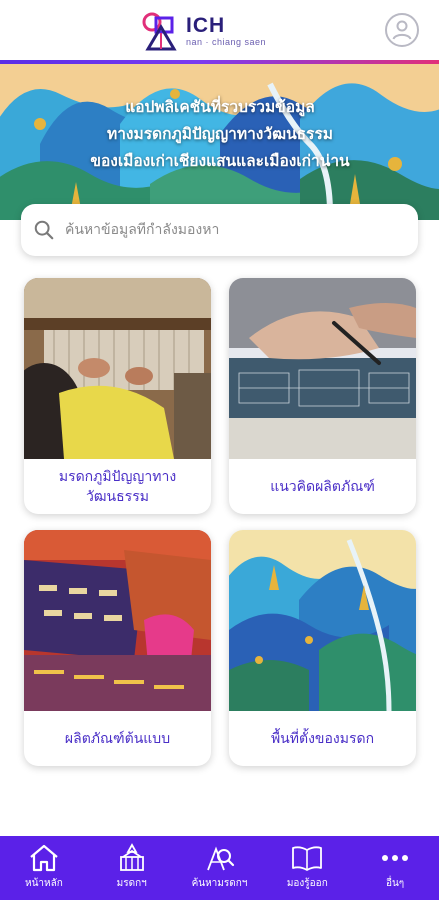  Describe the element at coordinates (117, 486) in the screenshot. I see `card-heritage-label: มรดกภูมิปัญญาทางวัฒนธรรม` at that location.